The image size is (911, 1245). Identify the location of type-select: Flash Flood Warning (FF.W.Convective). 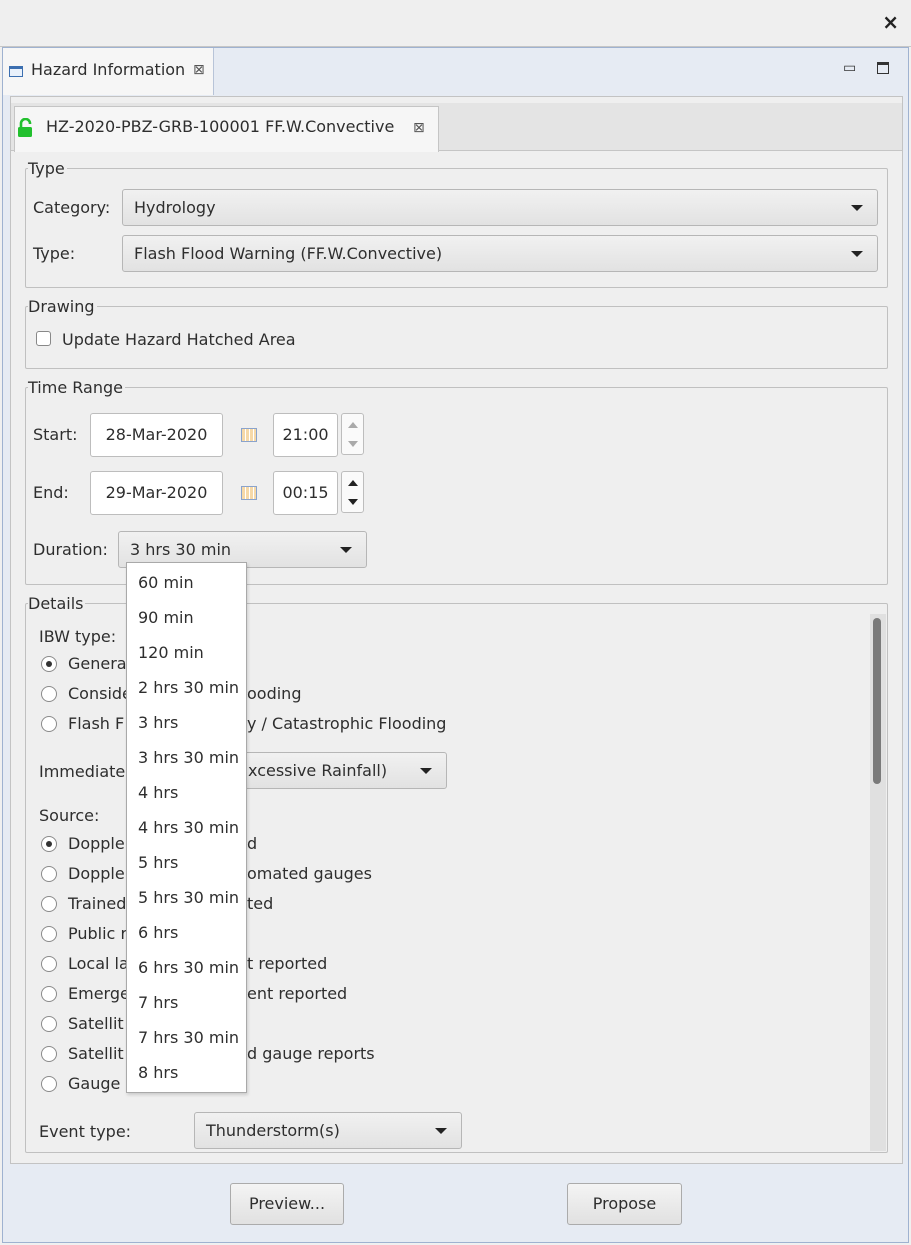
(500, 253).